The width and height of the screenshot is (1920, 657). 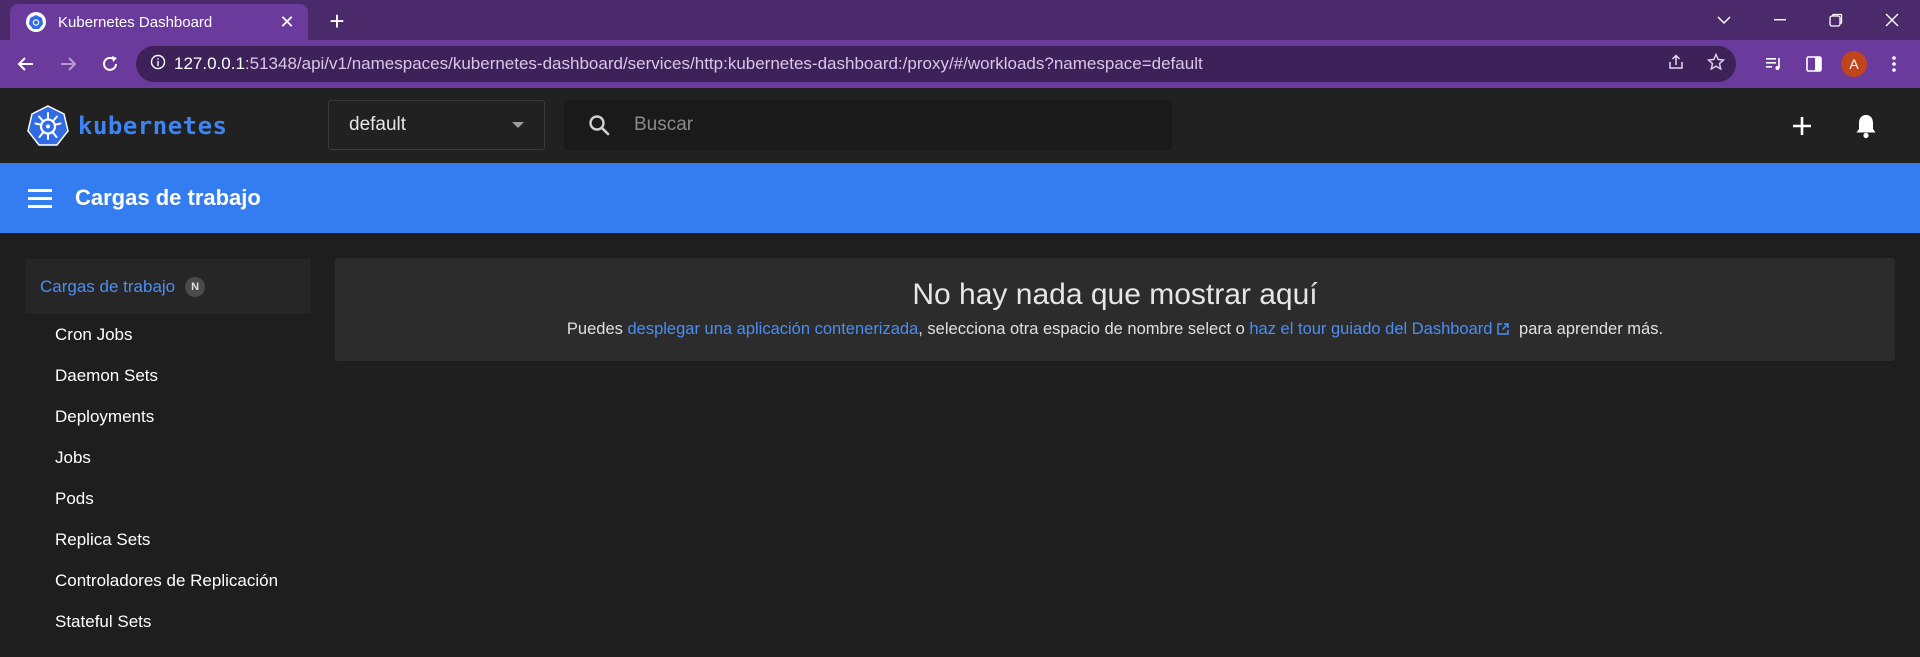 I want to click on empty-state-prefix: Puedes, so click(x=597, y=329).